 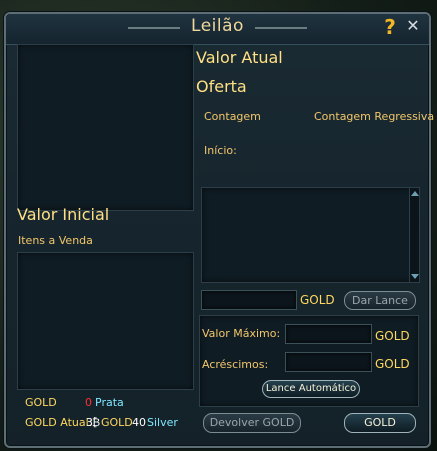 What do you see at coordinates (415, 276) in the screenshot?
I see `scroll-down-icon` at bounding box center [415, 276].